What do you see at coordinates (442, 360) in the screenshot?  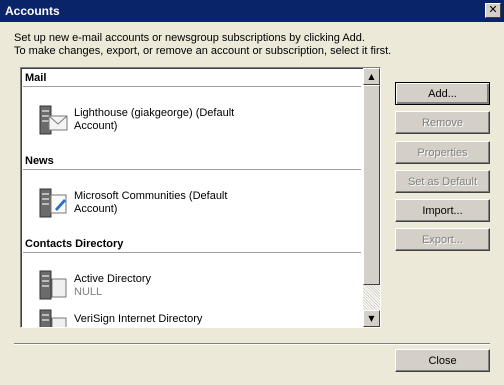 I see `close-button: Close` at bounding box center [442, 360].